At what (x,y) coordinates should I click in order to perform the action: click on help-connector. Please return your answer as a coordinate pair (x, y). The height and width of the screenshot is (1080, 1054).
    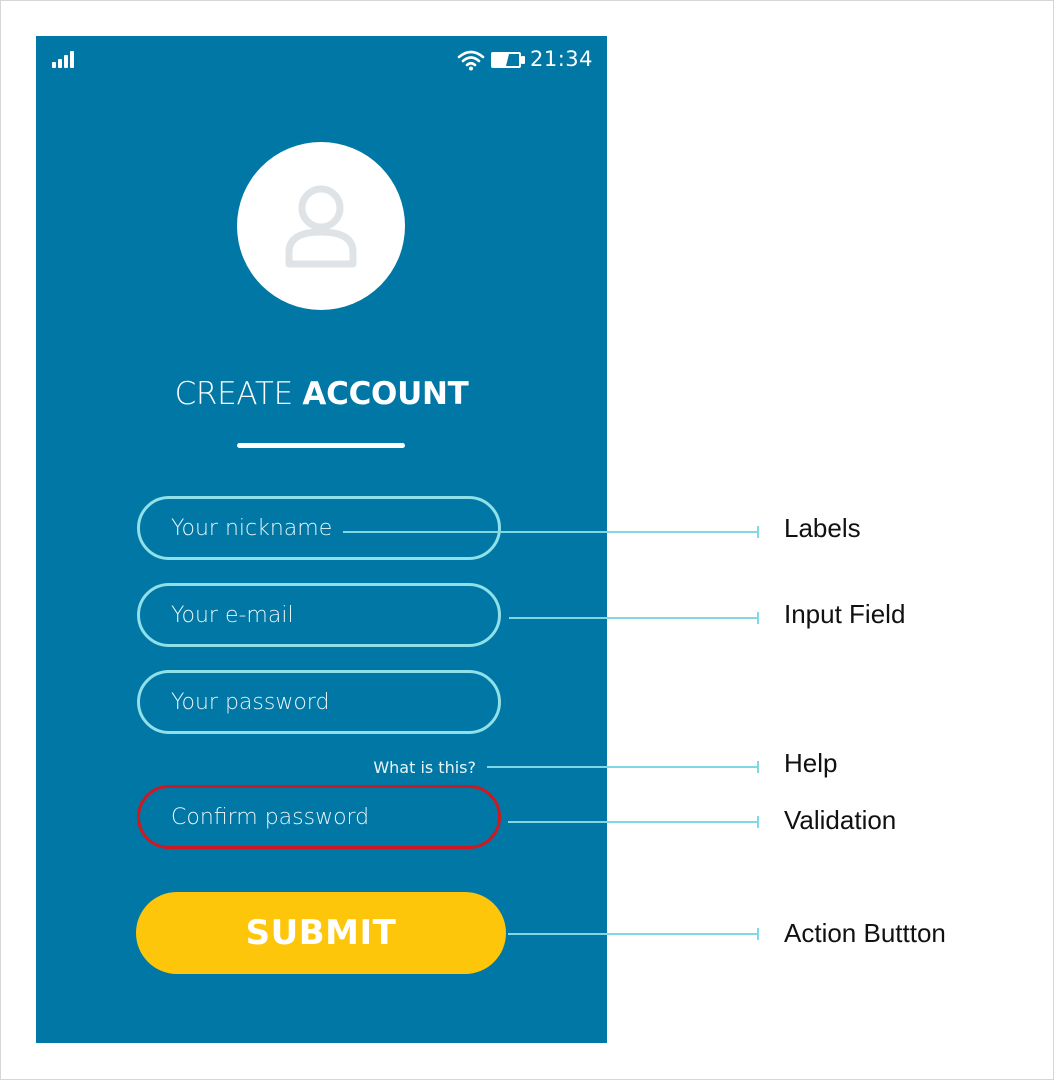
    Looking at the image, I should click on (622, 767).